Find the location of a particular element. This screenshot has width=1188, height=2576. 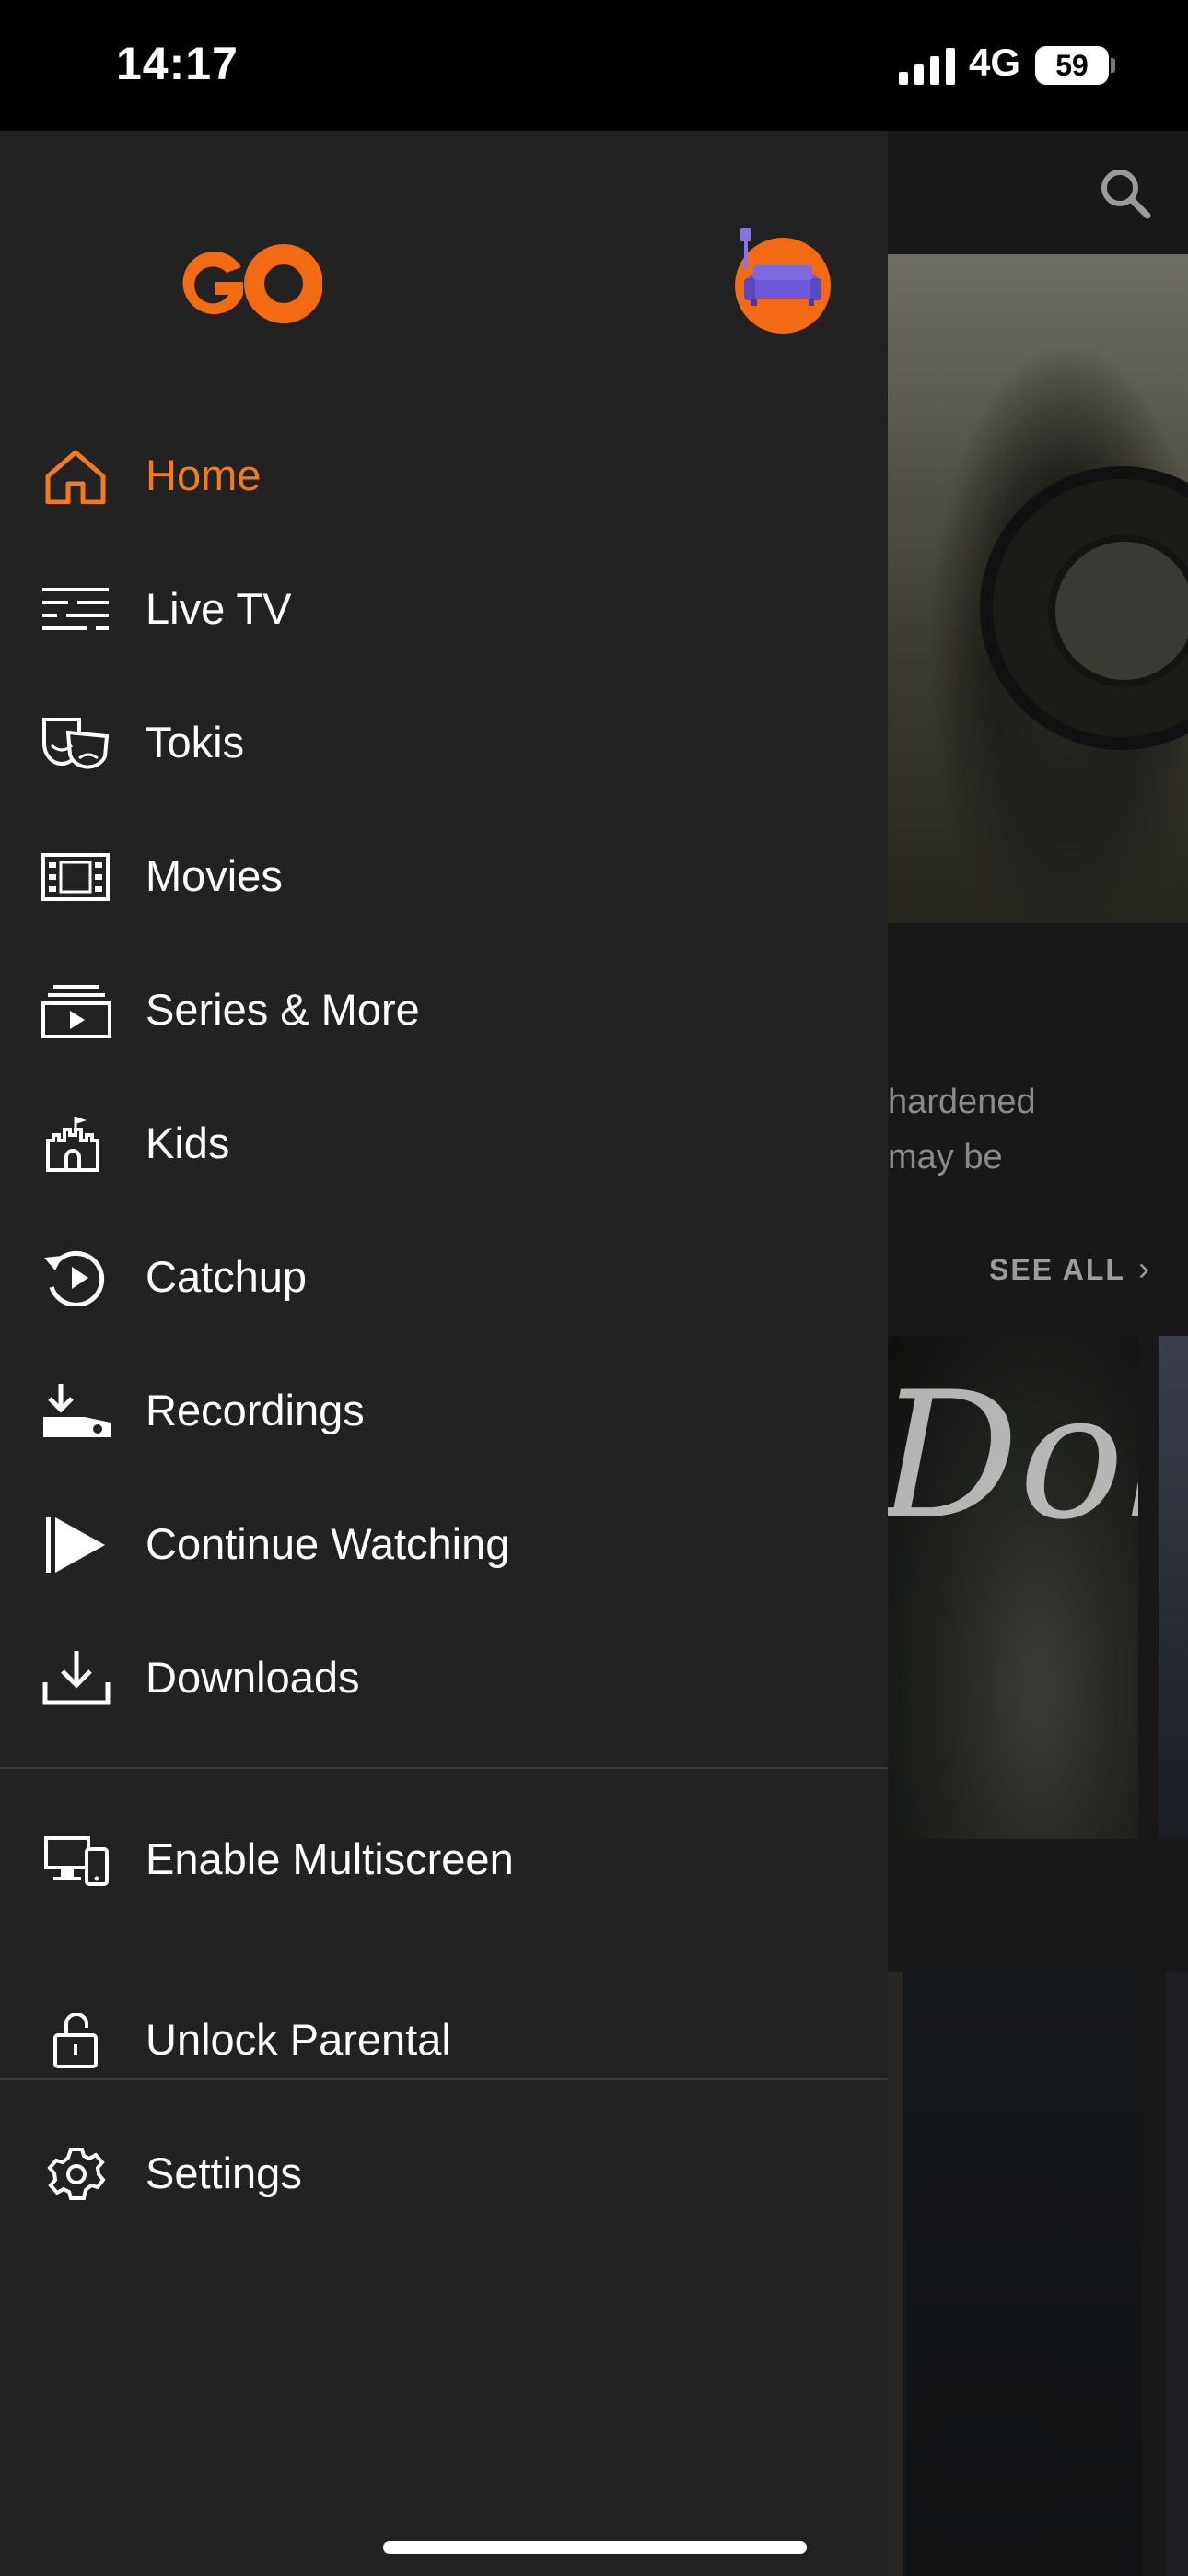

series-stack-icon is located at coordinates (76, 1011).